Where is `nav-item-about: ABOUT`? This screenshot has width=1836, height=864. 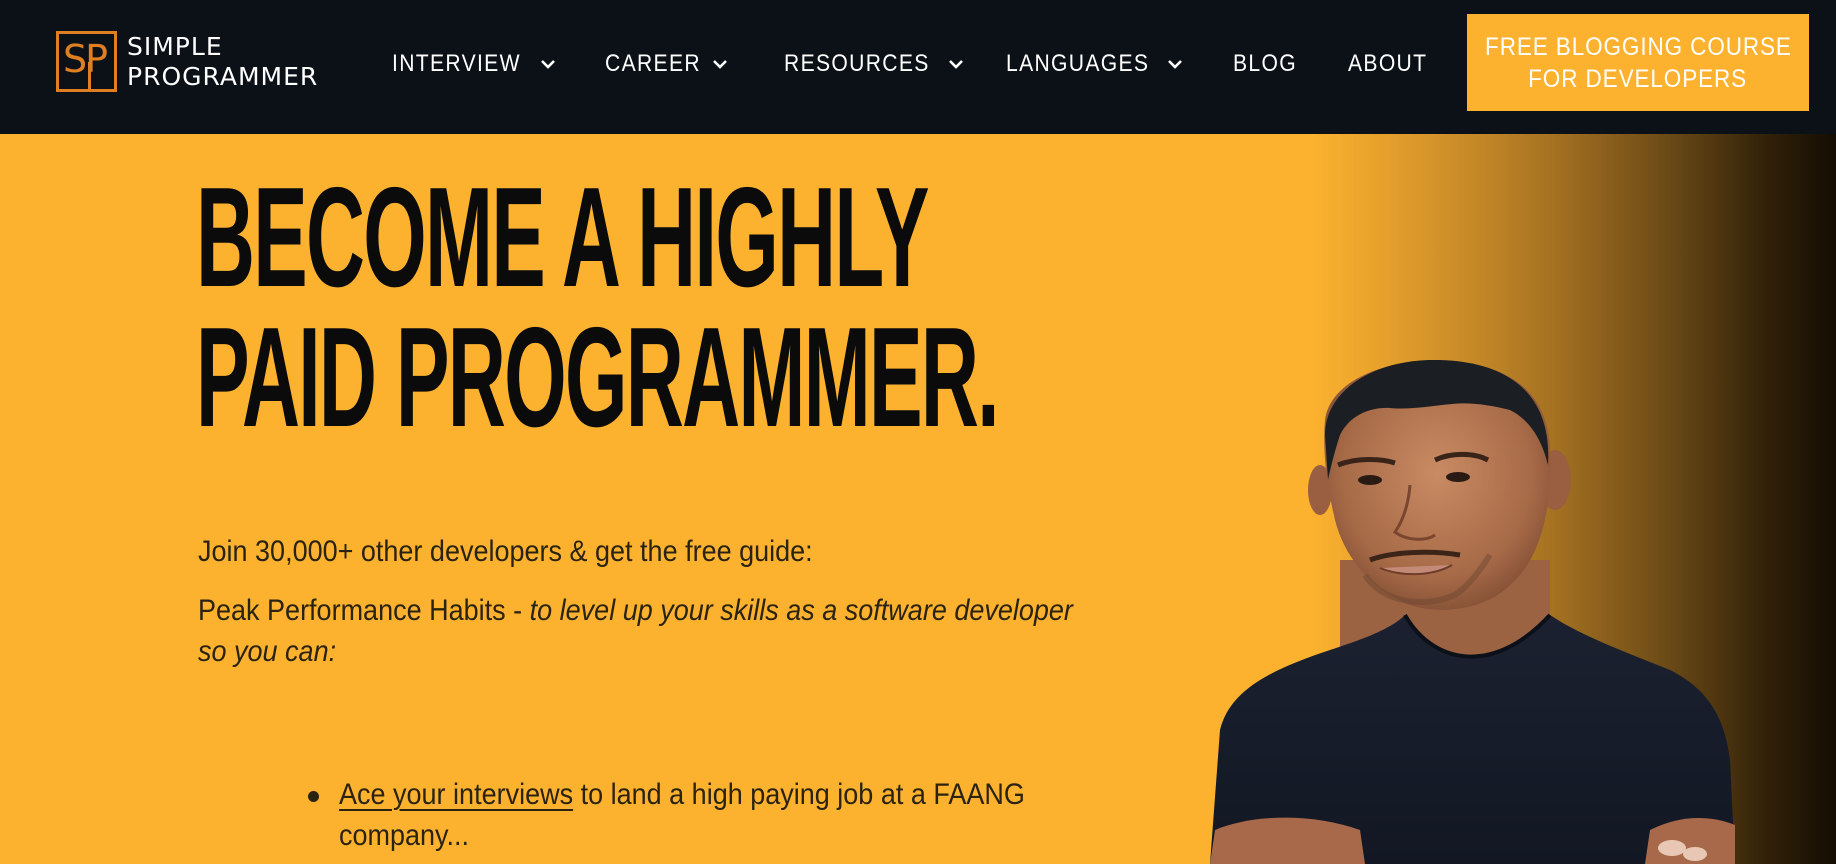
nav-item-about: ABOUT is located at coordinates (1393, 64).